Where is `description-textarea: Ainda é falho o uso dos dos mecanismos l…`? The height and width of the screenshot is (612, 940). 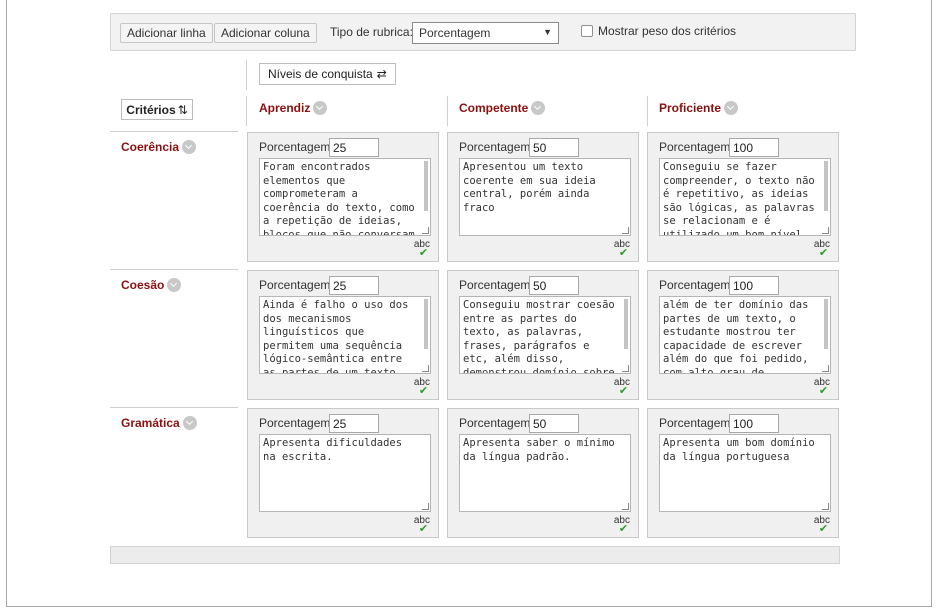
description-textarea: Ainda é falho o uso dos dos mecanismos l… is located at coordinates (345, 335).